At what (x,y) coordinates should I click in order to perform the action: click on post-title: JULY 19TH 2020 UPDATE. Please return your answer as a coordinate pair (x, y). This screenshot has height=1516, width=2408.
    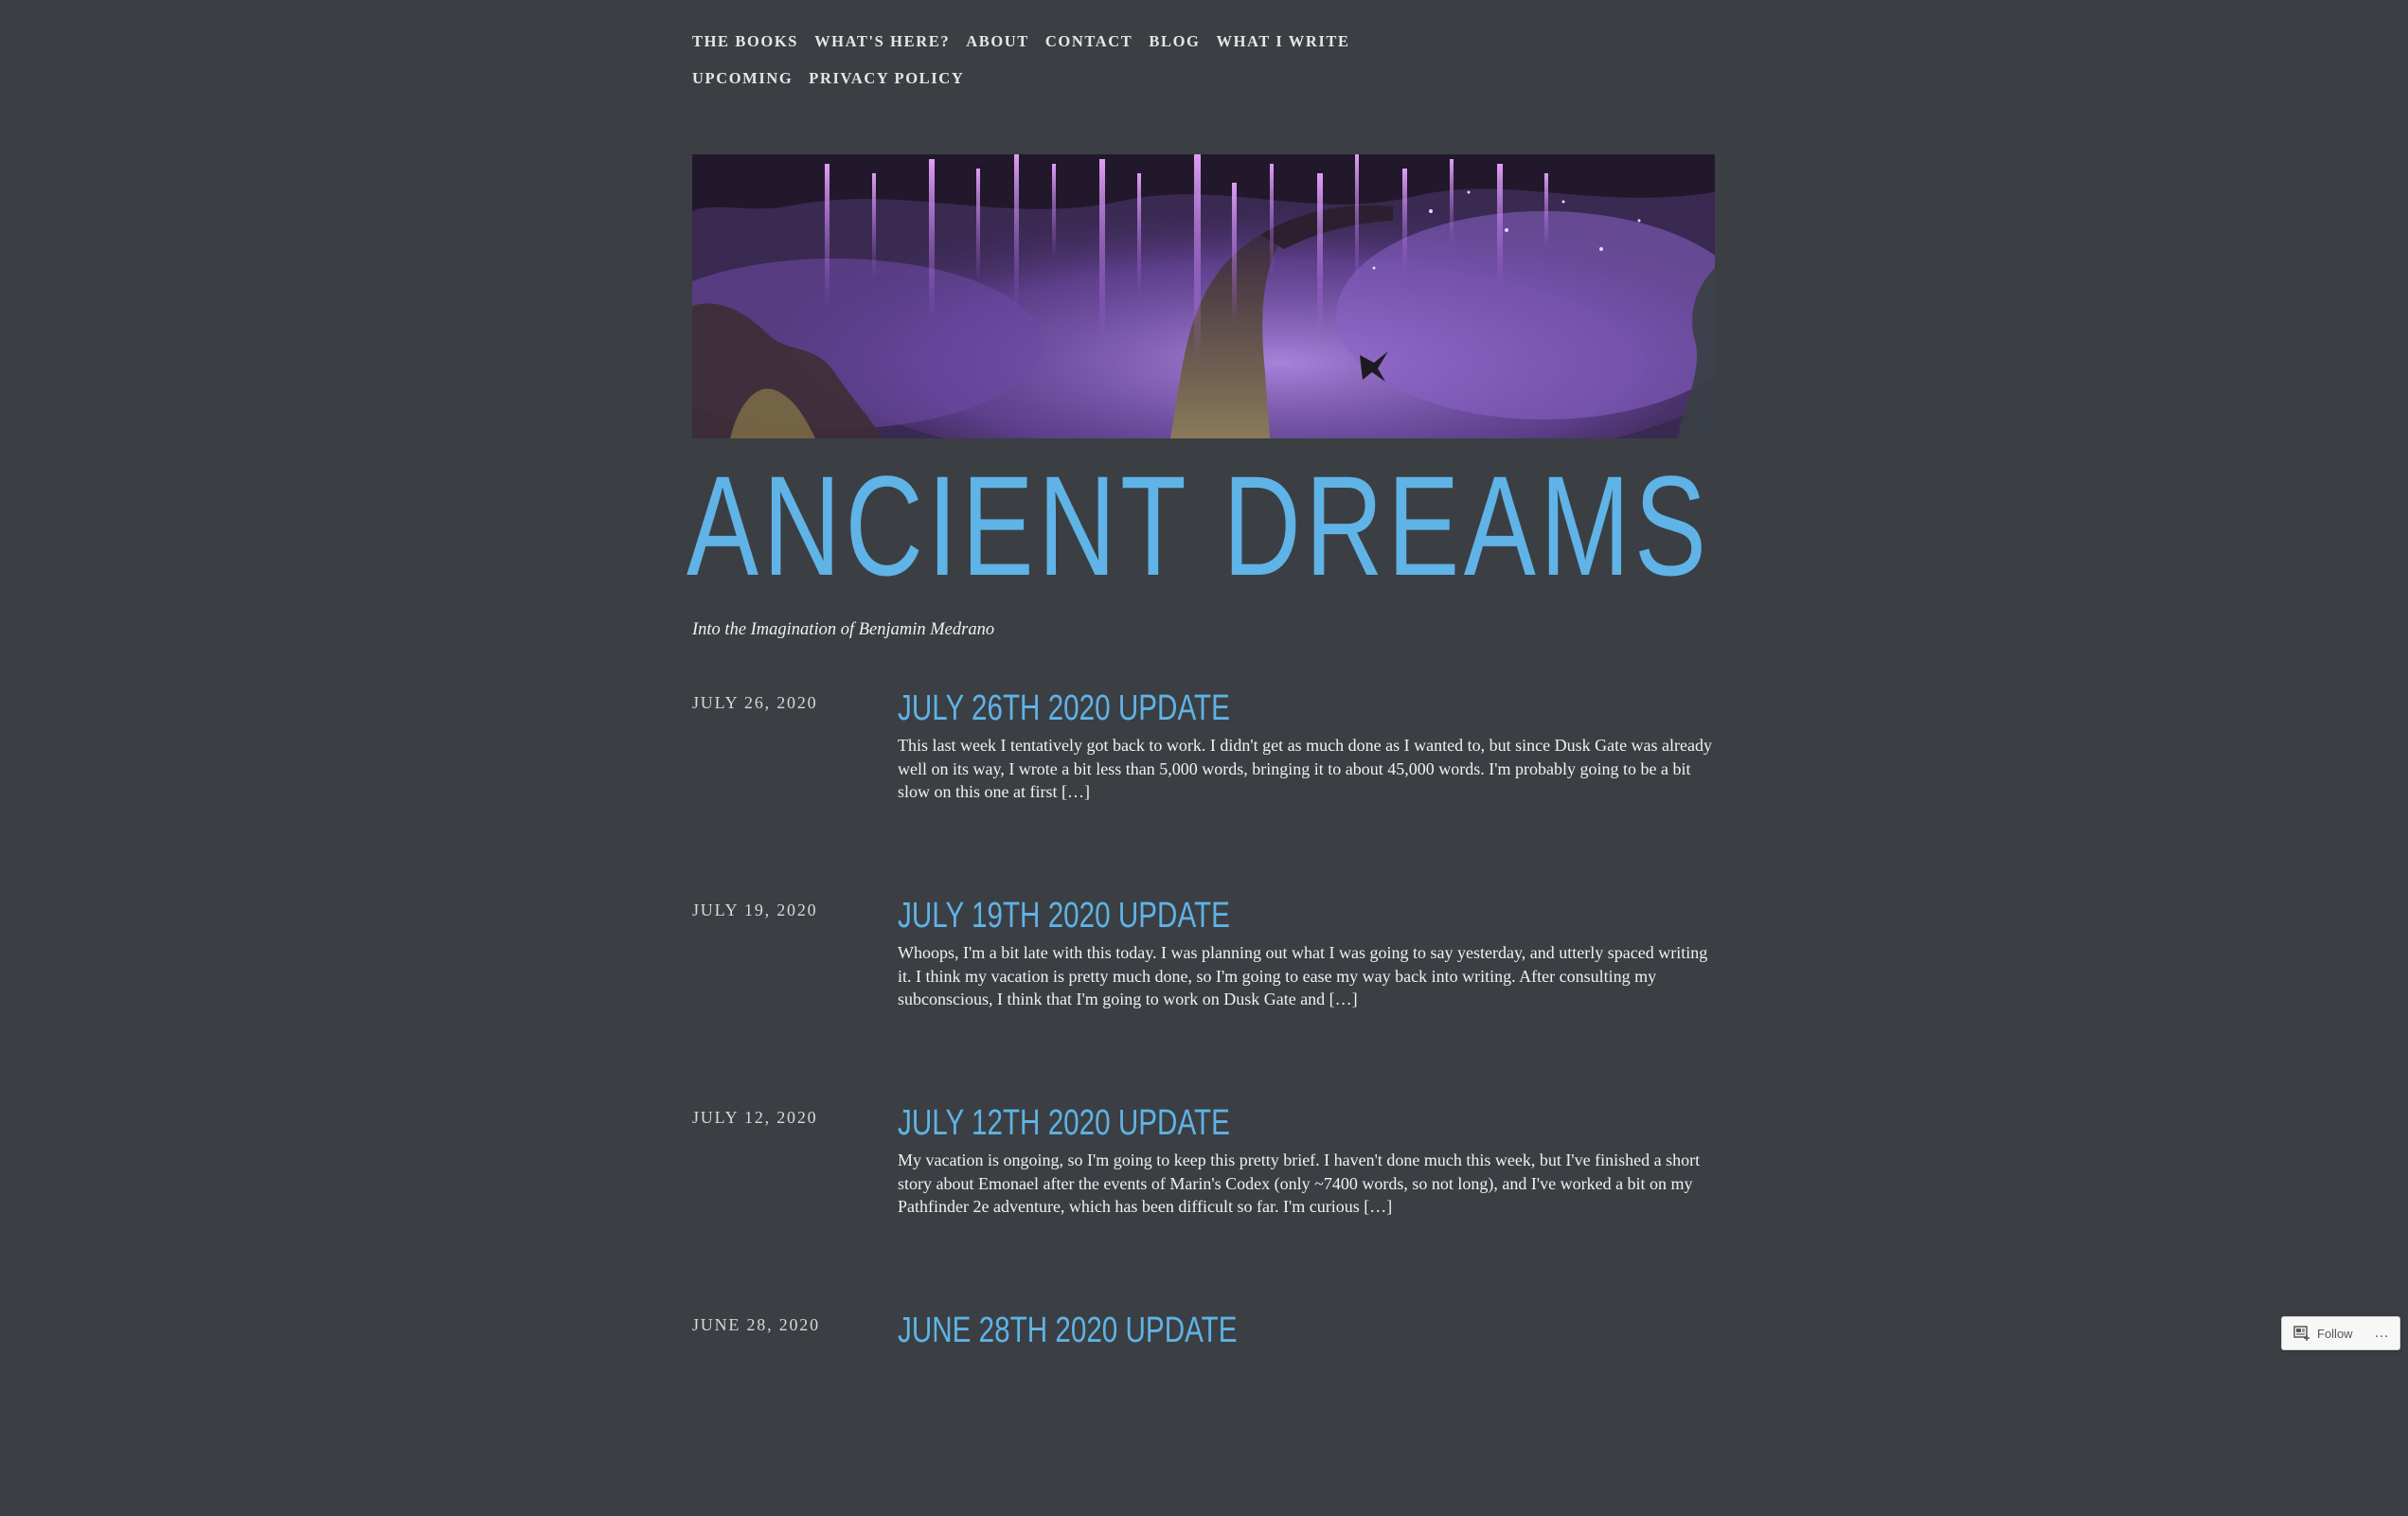
    Looking at the image, I should click on (1218, 916).